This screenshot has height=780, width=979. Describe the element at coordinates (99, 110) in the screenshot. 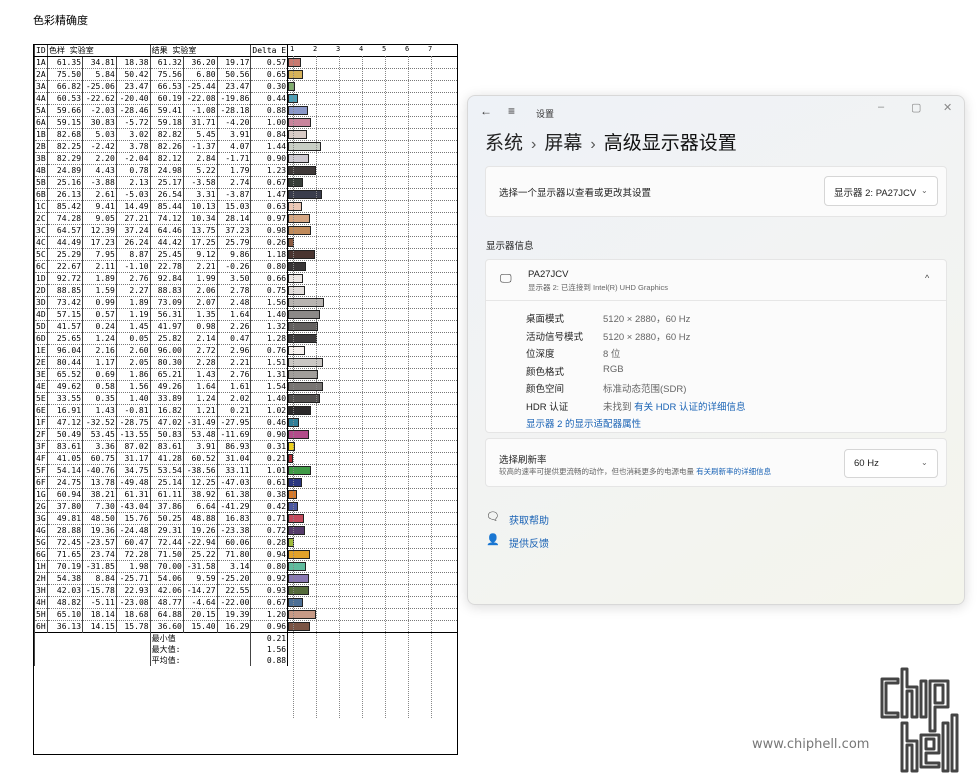

I see `ref-value: -2.03` at that location.